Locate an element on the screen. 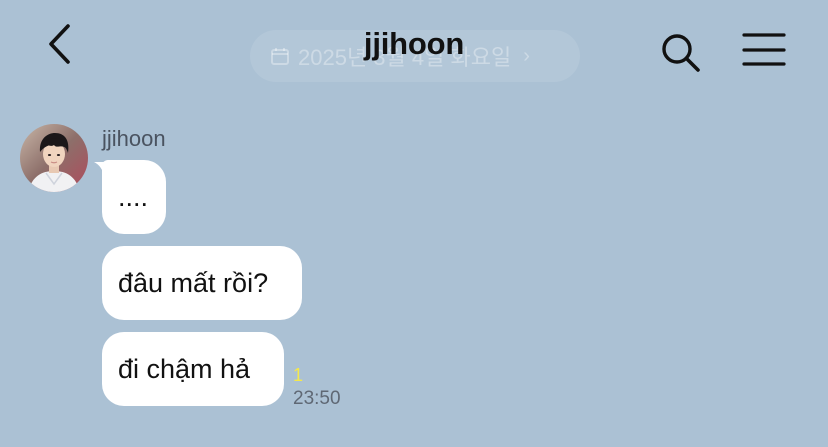 Image resolution: width=828 pixels, height=447 pixels. sender-name: jjihoon is located at coordinates (134, 138).